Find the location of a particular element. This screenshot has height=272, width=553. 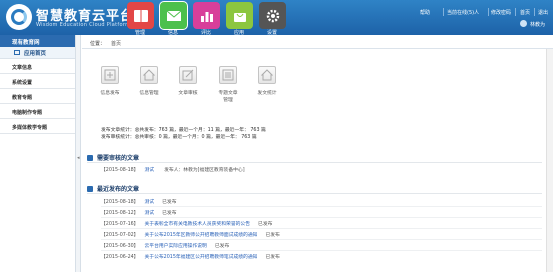

plus-doc-icon is located at coordinates (110, 75).